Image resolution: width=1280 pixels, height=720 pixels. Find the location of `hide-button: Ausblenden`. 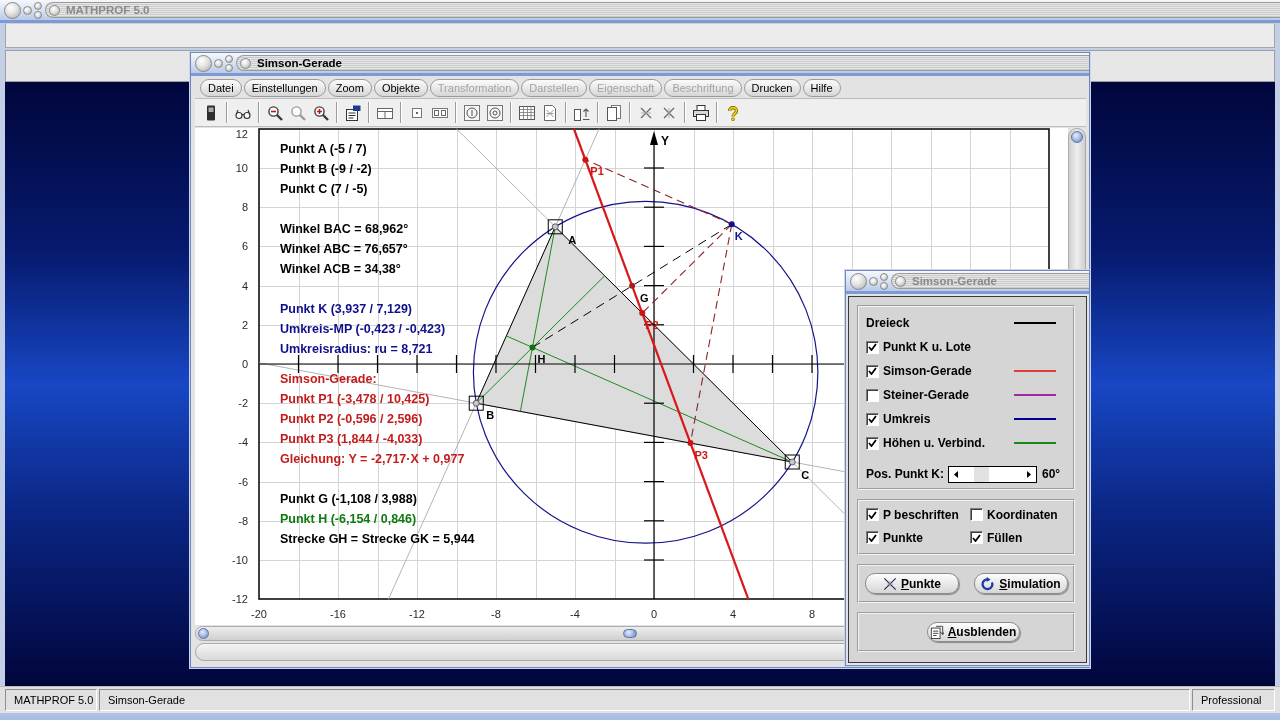

hide-button: Ausblenden is located at coordinates (973, 632).